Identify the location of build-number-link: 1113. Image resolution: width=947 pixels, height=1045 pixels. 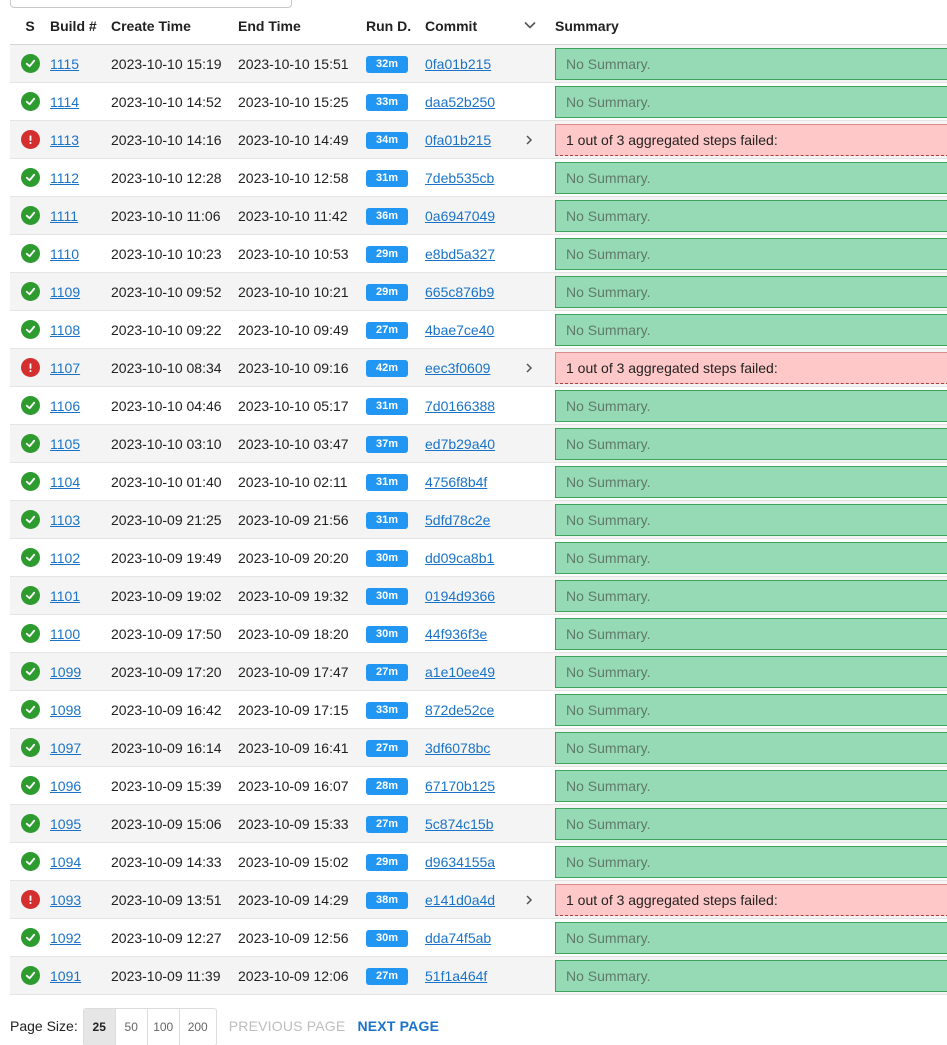
(64, 140).